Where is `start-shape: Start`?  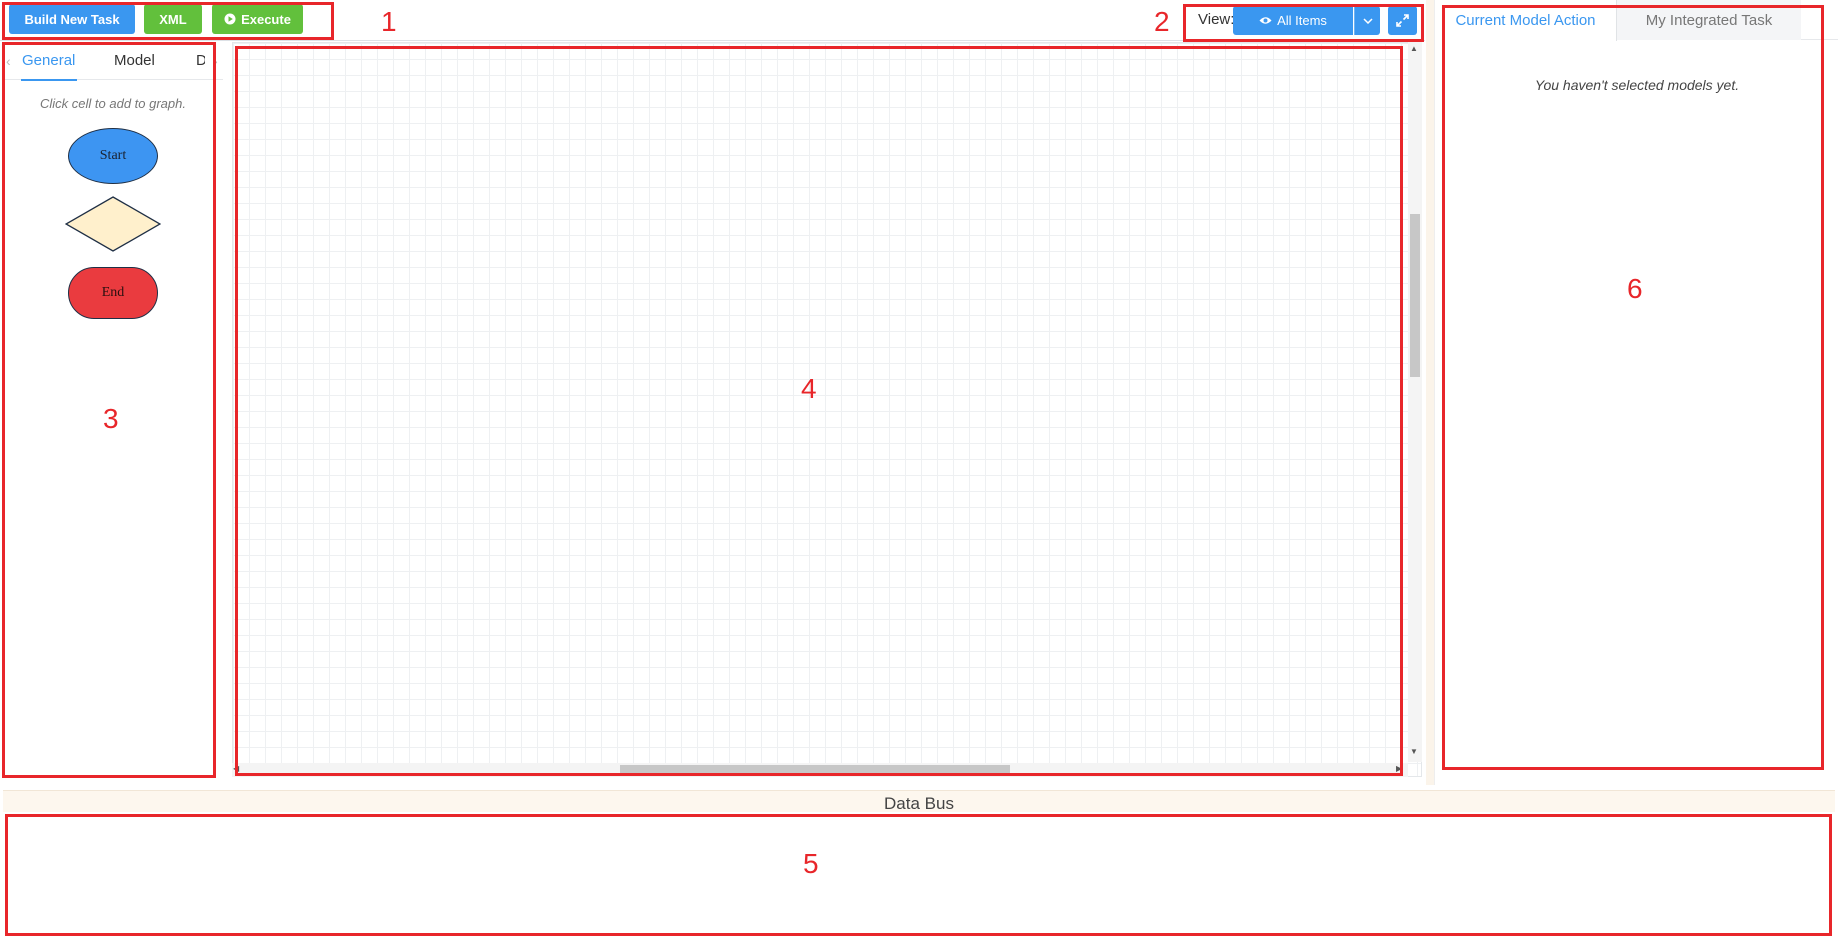 start-shape: Start is located at coordinates (113, 156).